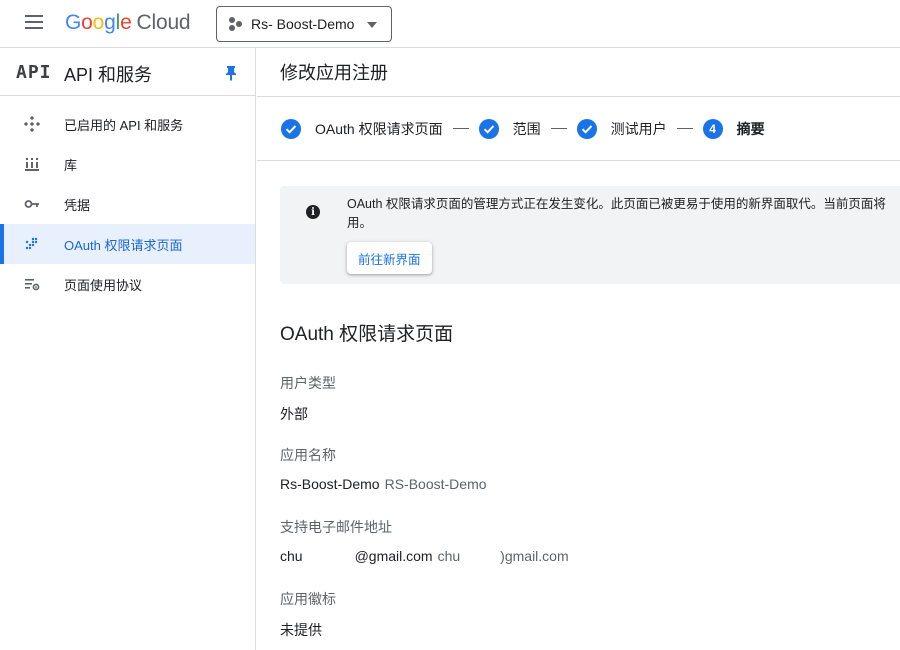  I want to click on step-oauth-consent: OAuth 权限请求页面, so click(362, 128).